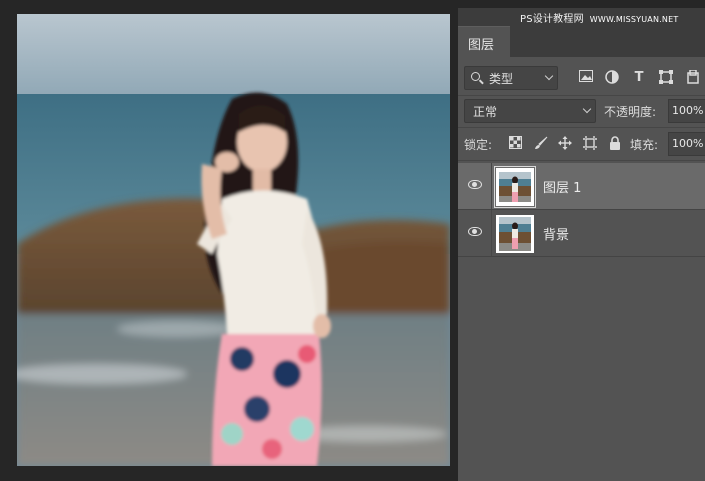 Image resolution: width=705 pixels, height=481 pixels. I want to click on lock-artboard-icon, so click(590, 144).